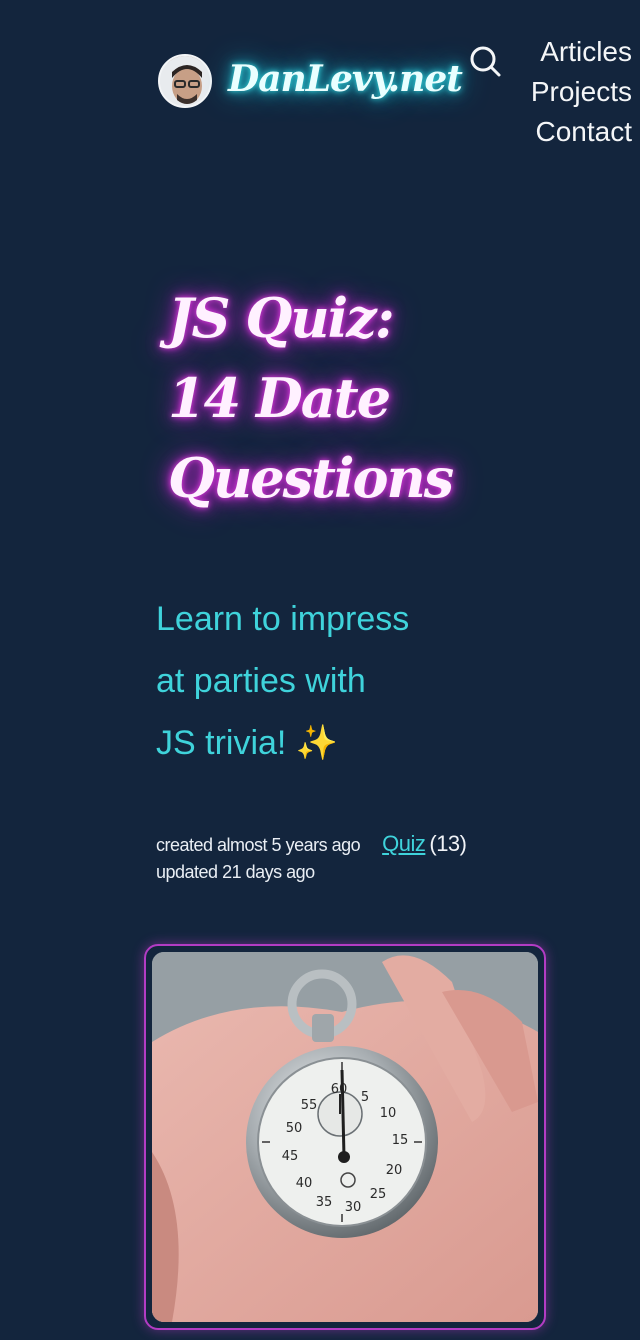 The height and width of the screenshot is (1340, 640). What do you see at coordinates (448, 843) in the screenshot?
I see `tag-count: (13)` at bounding box center [448, 843].